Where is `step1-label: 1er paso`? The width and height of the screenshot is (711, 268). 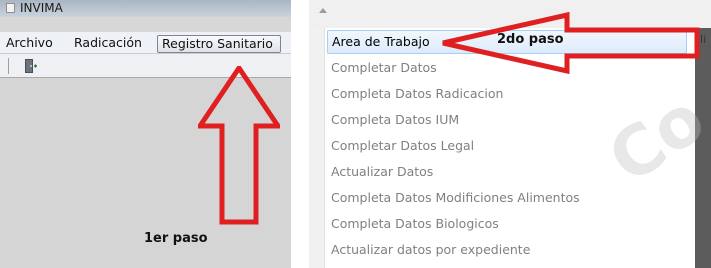 step1-label: 1er paso is located at coordinates (176, 238).